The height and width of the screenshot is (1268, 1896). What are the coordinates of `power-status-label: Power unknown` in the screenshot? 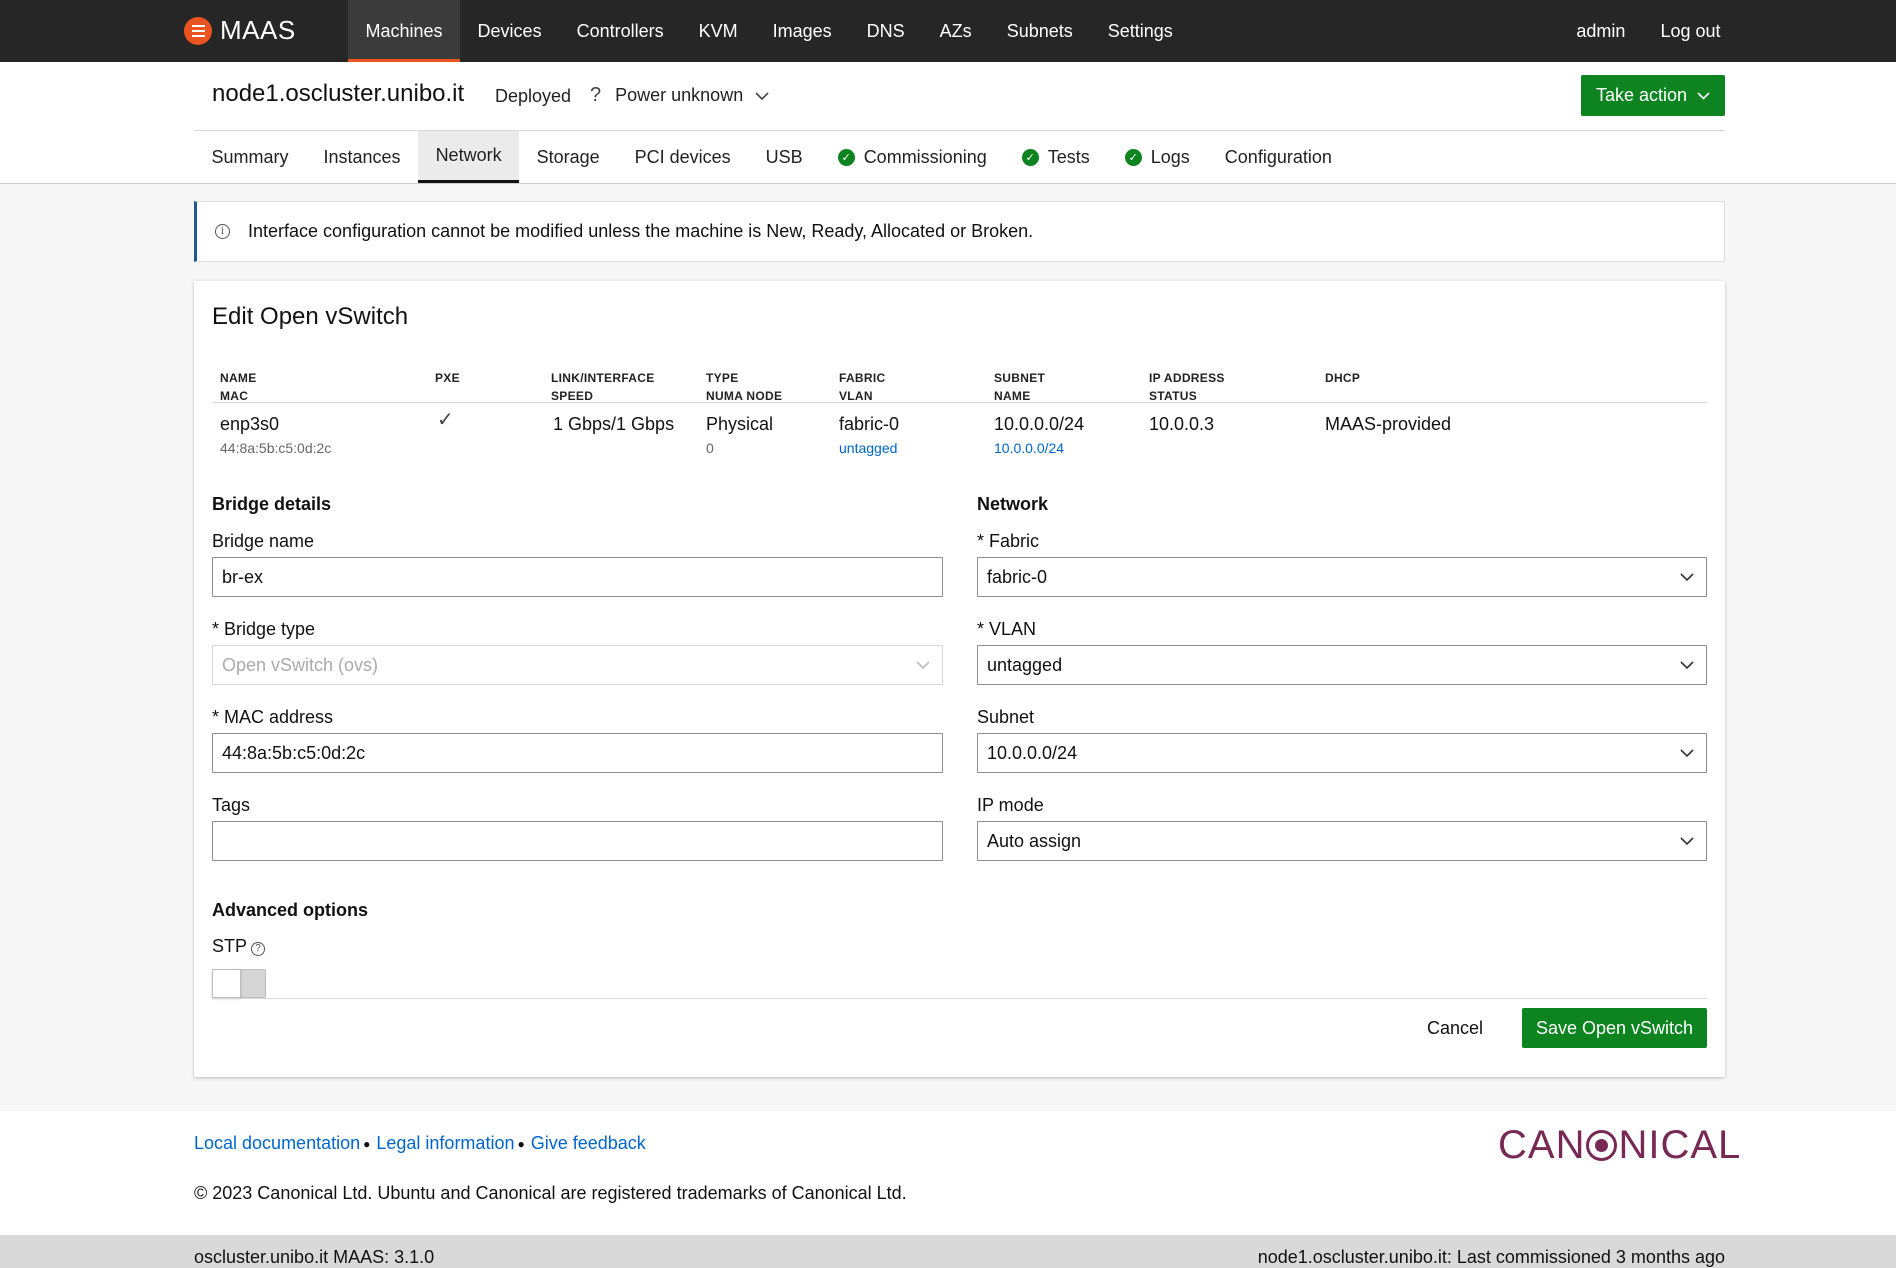 It's located at (679, 95).